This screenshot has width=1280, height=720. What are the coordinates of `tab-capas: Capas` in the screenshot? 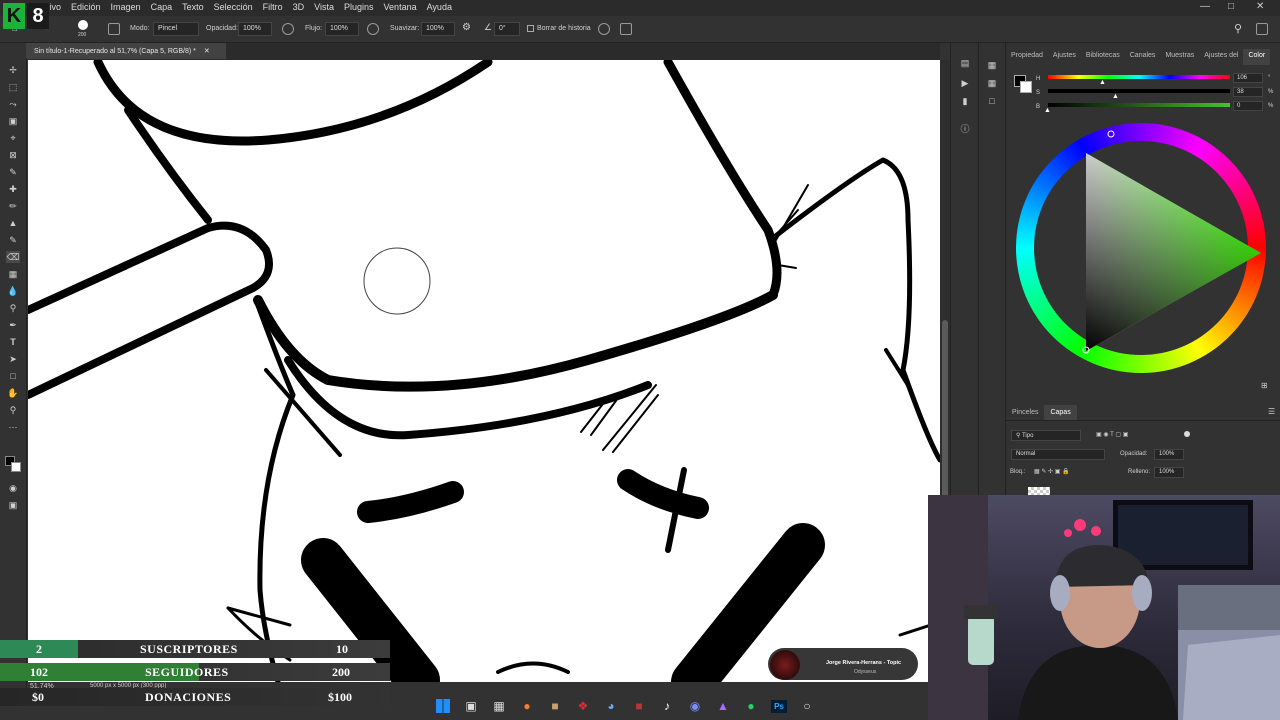 It's located at (1060, 412).